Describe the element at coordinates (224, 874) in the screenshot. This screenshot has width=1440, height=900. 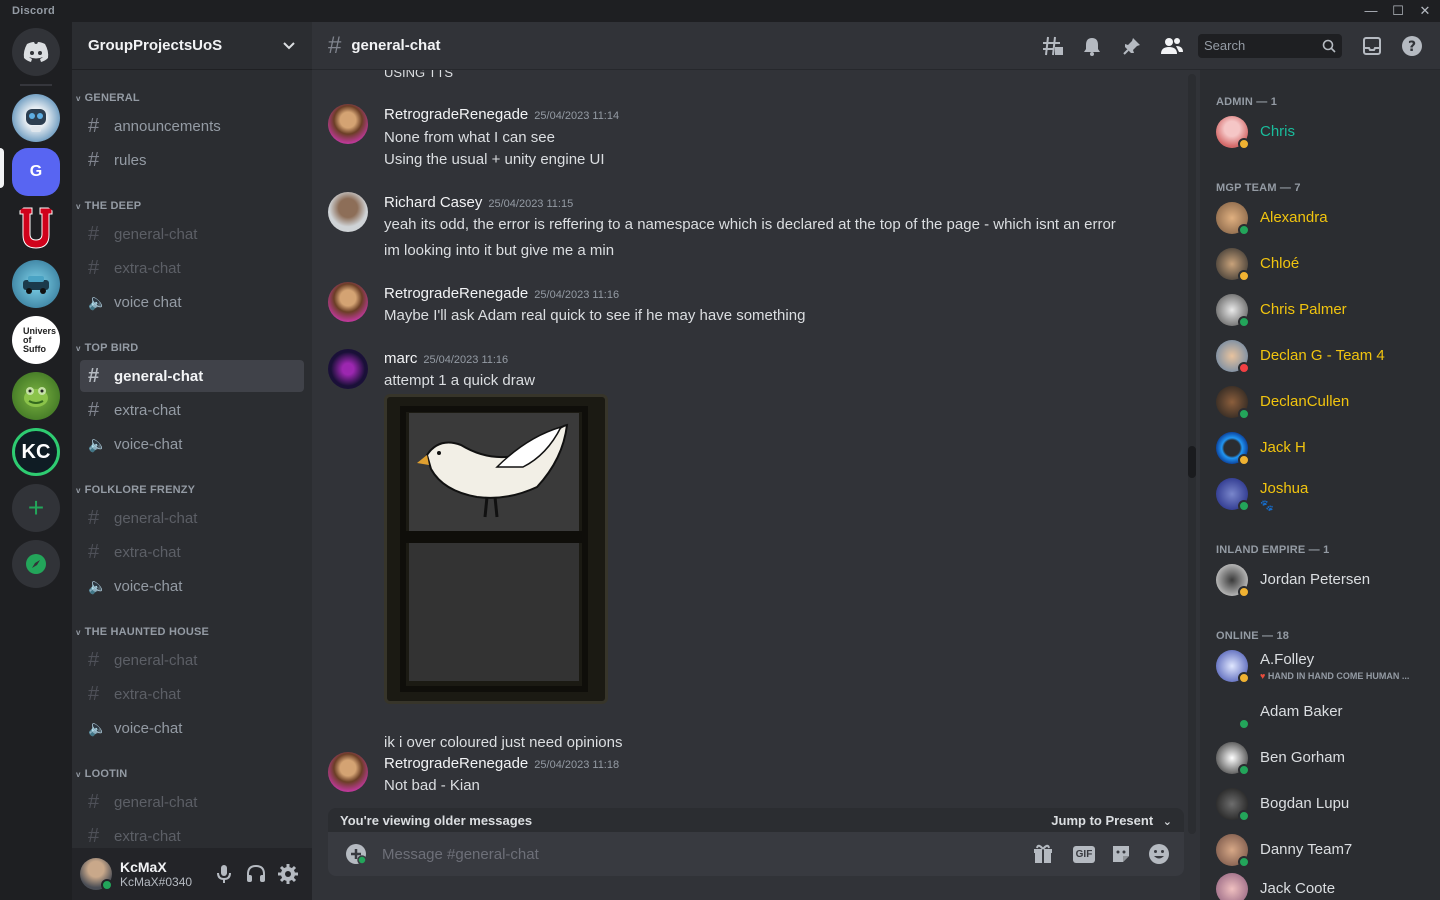
I see `microphone-icon` at that location.